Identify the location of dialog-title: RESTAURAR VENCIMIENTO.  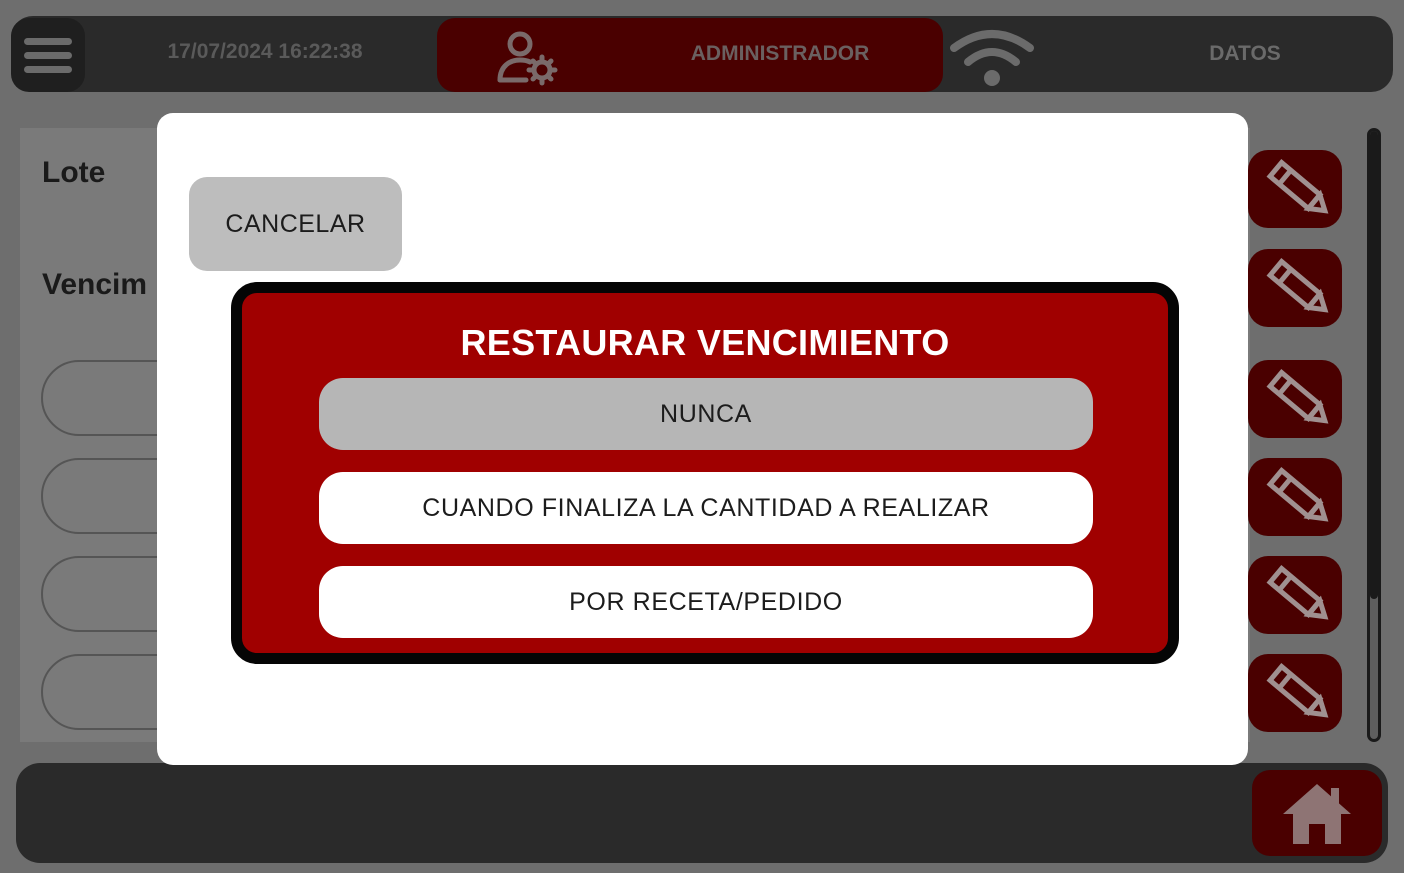
(705, 342).